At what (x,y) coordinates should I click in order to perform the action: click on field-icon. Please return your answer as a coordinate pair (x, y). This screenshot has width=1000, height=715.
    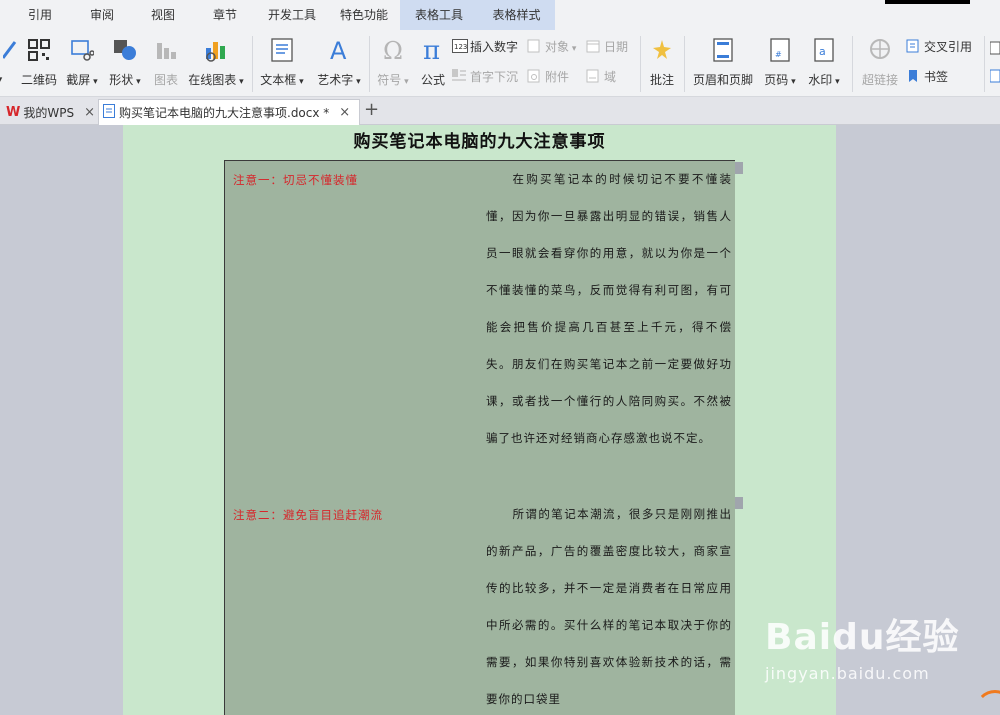
    Looking at the image, I should click on (593, 76).